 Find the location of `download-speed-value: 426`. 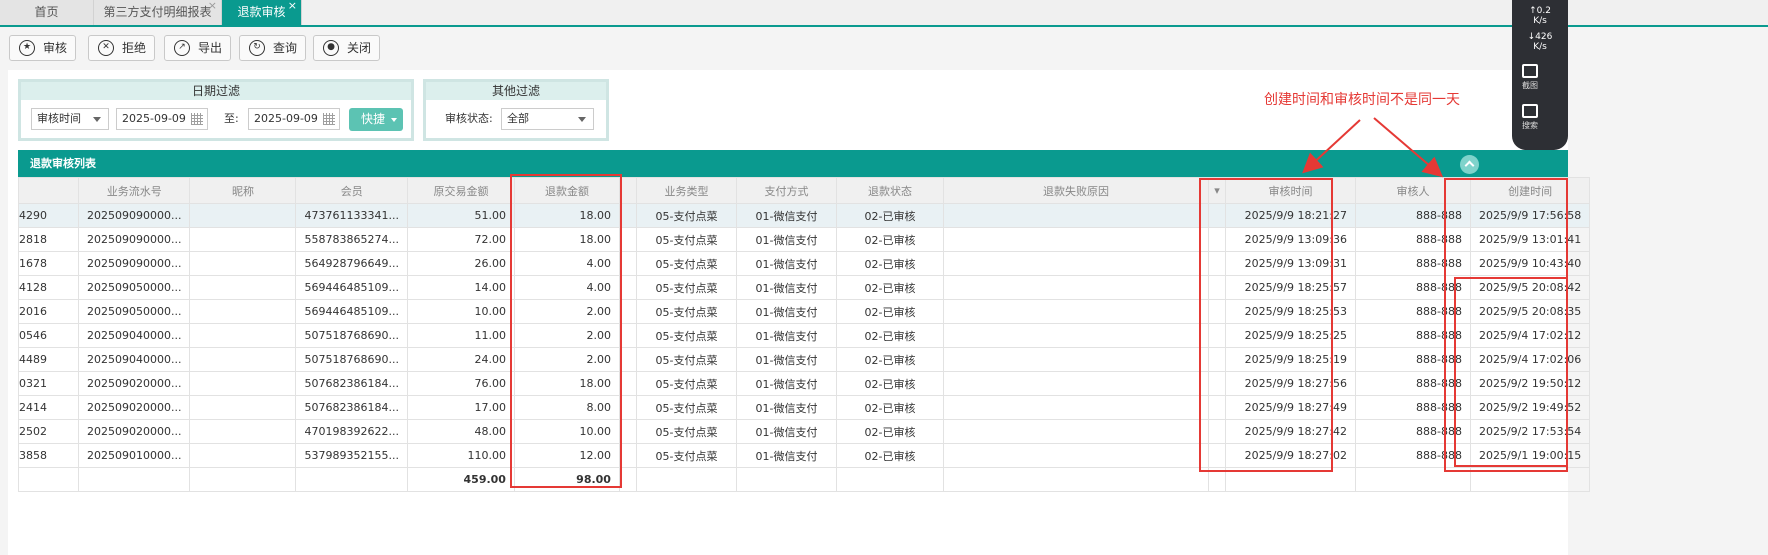

download-speed-value: 426 is located at coordinates (1544, 37).